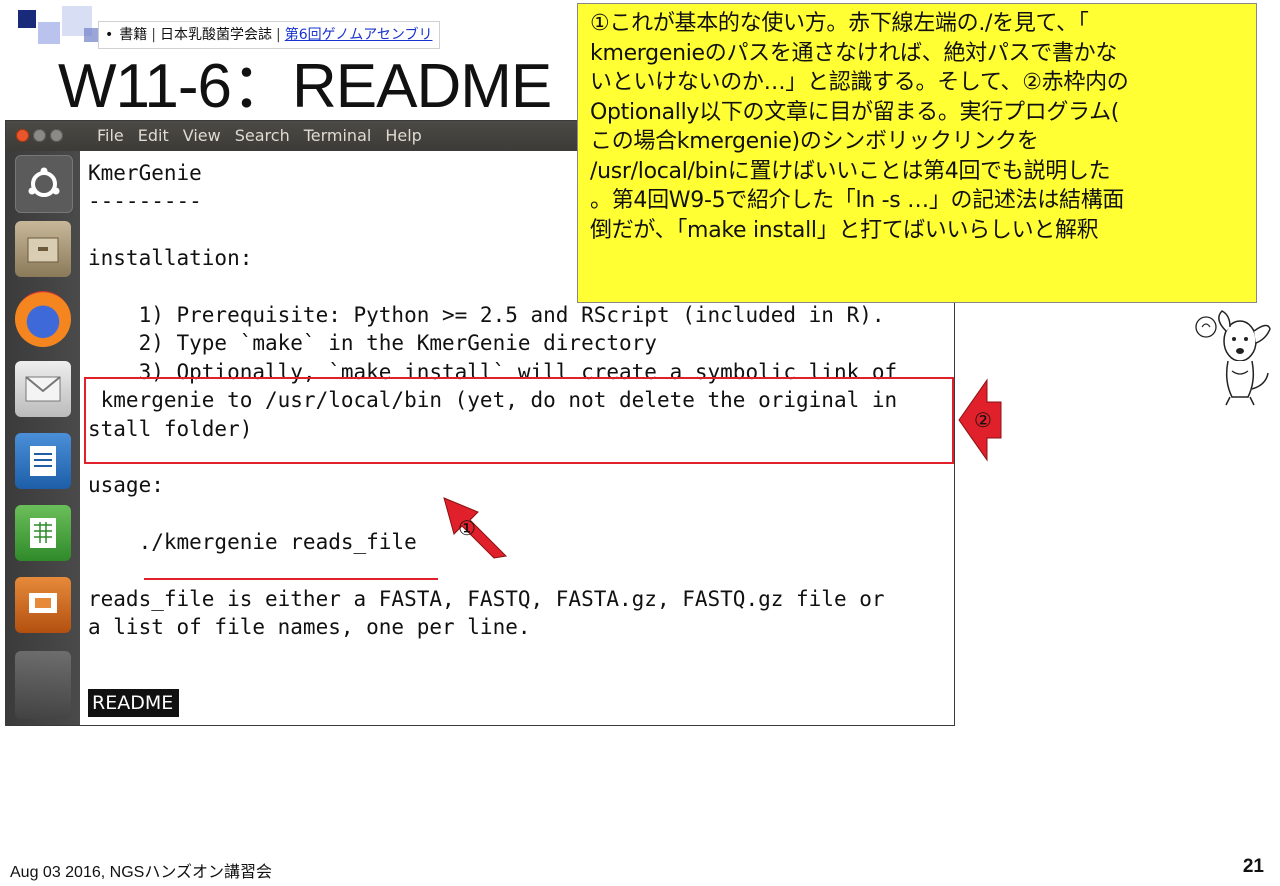 This screenshot has height=886, width=1280. Describe the element at coordinates (403, 136) in the screenshot. I see `menu-help: Help` at that location.